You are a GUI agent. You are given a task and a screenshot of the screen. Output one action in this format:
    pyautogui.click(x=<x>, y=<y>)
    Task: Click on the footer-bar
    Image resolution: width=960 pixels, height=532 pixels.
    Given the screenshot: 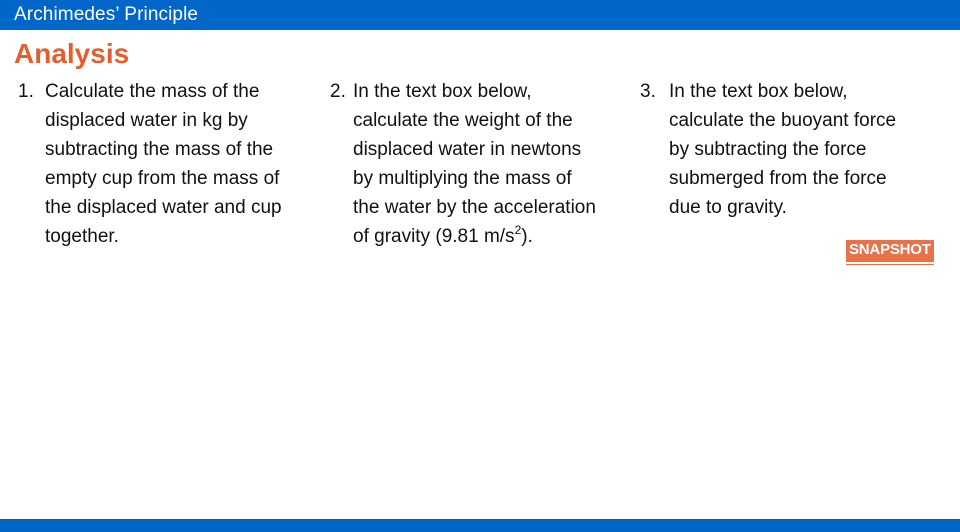 What is the action you would take?
    pyautogui.click(x=480, y=525)
    